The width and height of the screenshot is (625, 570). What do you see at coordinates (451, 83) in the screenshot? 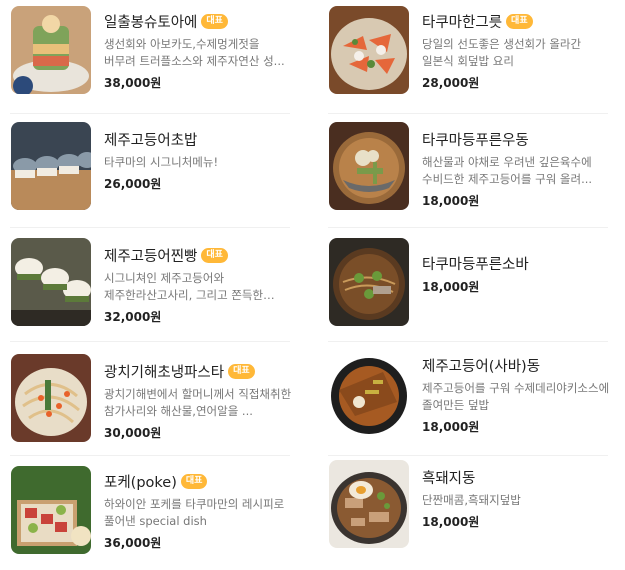
I see `menu-item-price: 28,000원` at bounding box center [451, 83].